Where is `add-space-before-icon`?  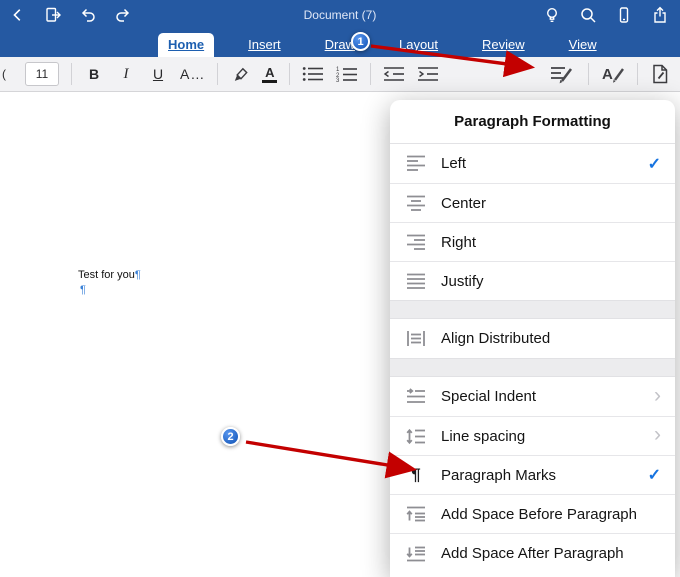 add-space-before-icon is located at coordinates (416, 514).